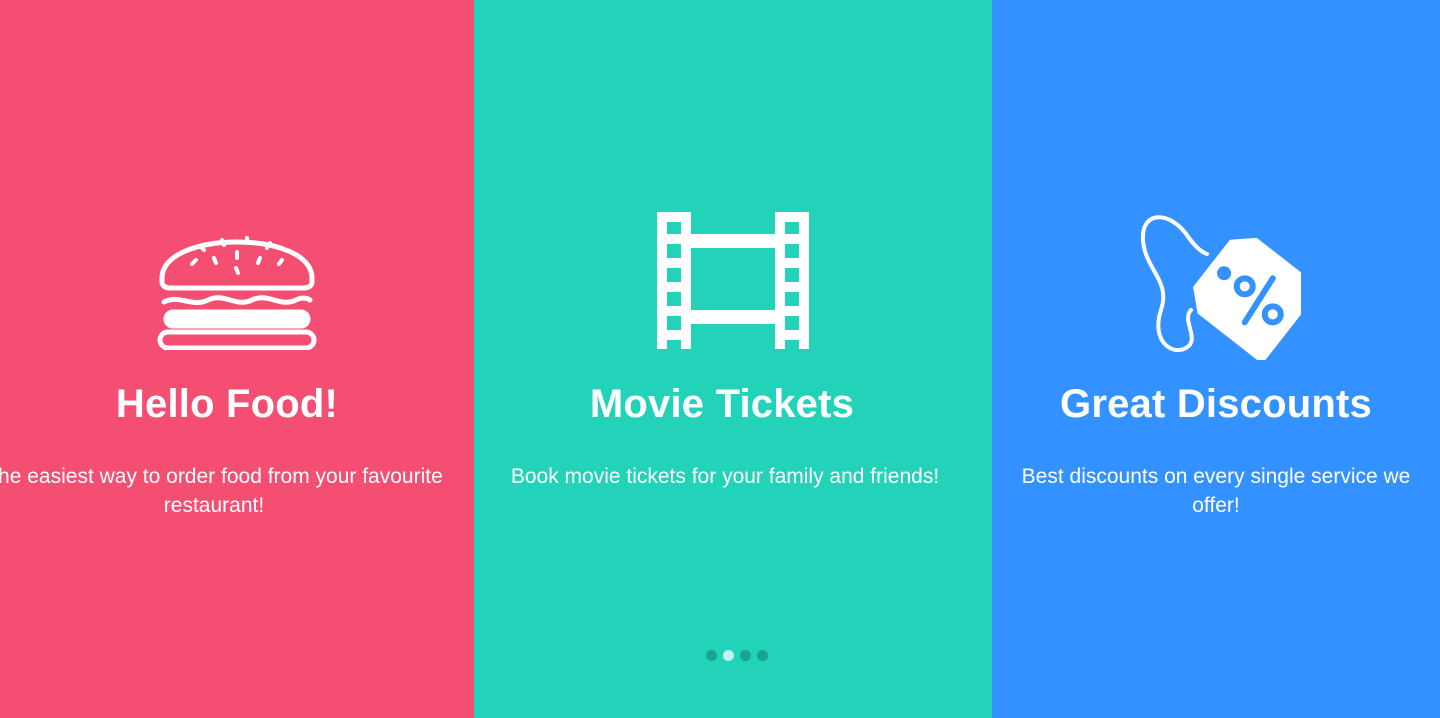 The image size is (1440, 718). I want to click on slide-title: Great Discounts, so click(1216, 404).